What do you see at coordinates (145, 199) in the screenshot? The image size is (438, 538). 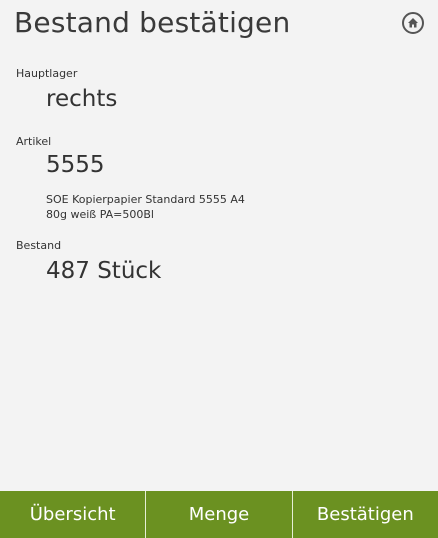 I see `article-description-line-1: SOE Kopierpapier Standard 5555 A4` at bounding box center [145, 199].